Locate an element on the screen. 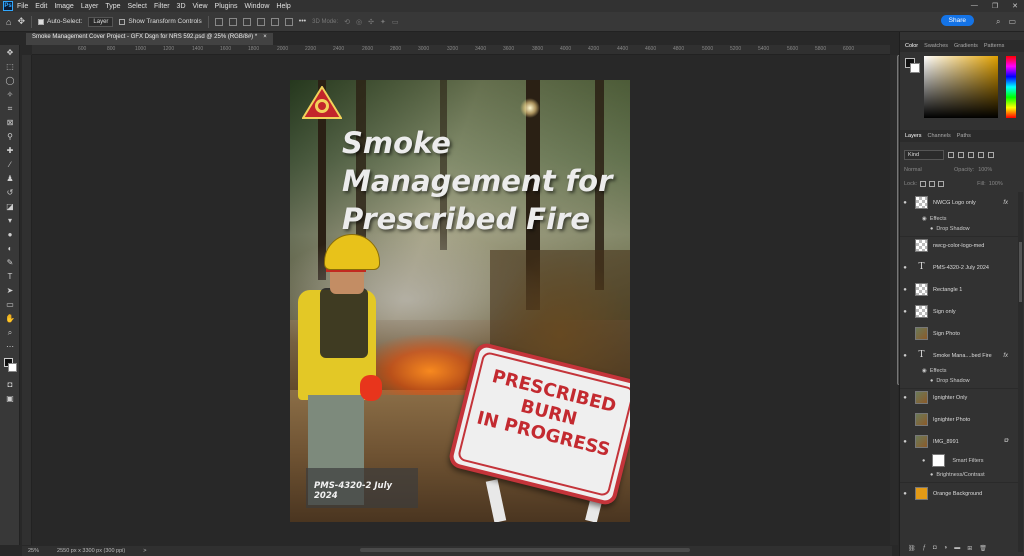  layer-row: ● Orange Background is located at coordinates (959, 493).